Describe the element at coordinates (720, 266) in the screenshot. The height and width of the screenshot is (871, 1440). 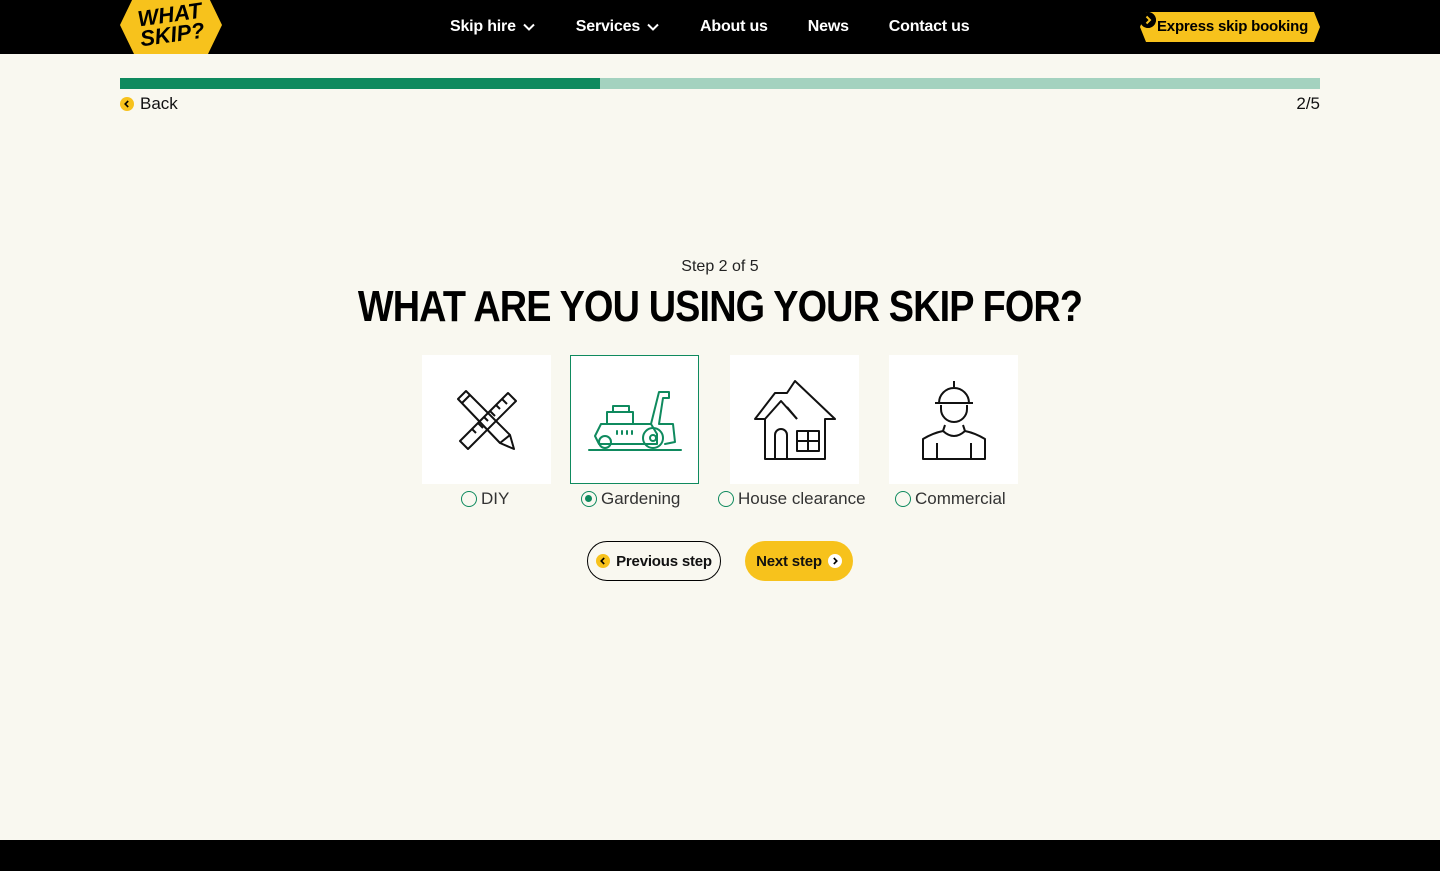
I see `step-label: Step 2 of 5` at that location.